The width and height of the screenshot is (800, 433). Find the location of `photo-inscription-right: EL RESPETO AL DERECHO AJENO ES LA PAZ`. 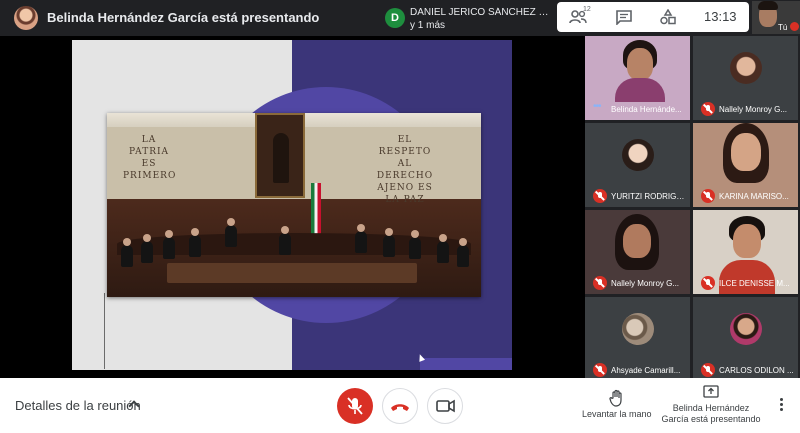

photo-inscription-right: EL RESPETO AL DERECHO AJENO ES LA PAZ is located at coordinates (405, 170).